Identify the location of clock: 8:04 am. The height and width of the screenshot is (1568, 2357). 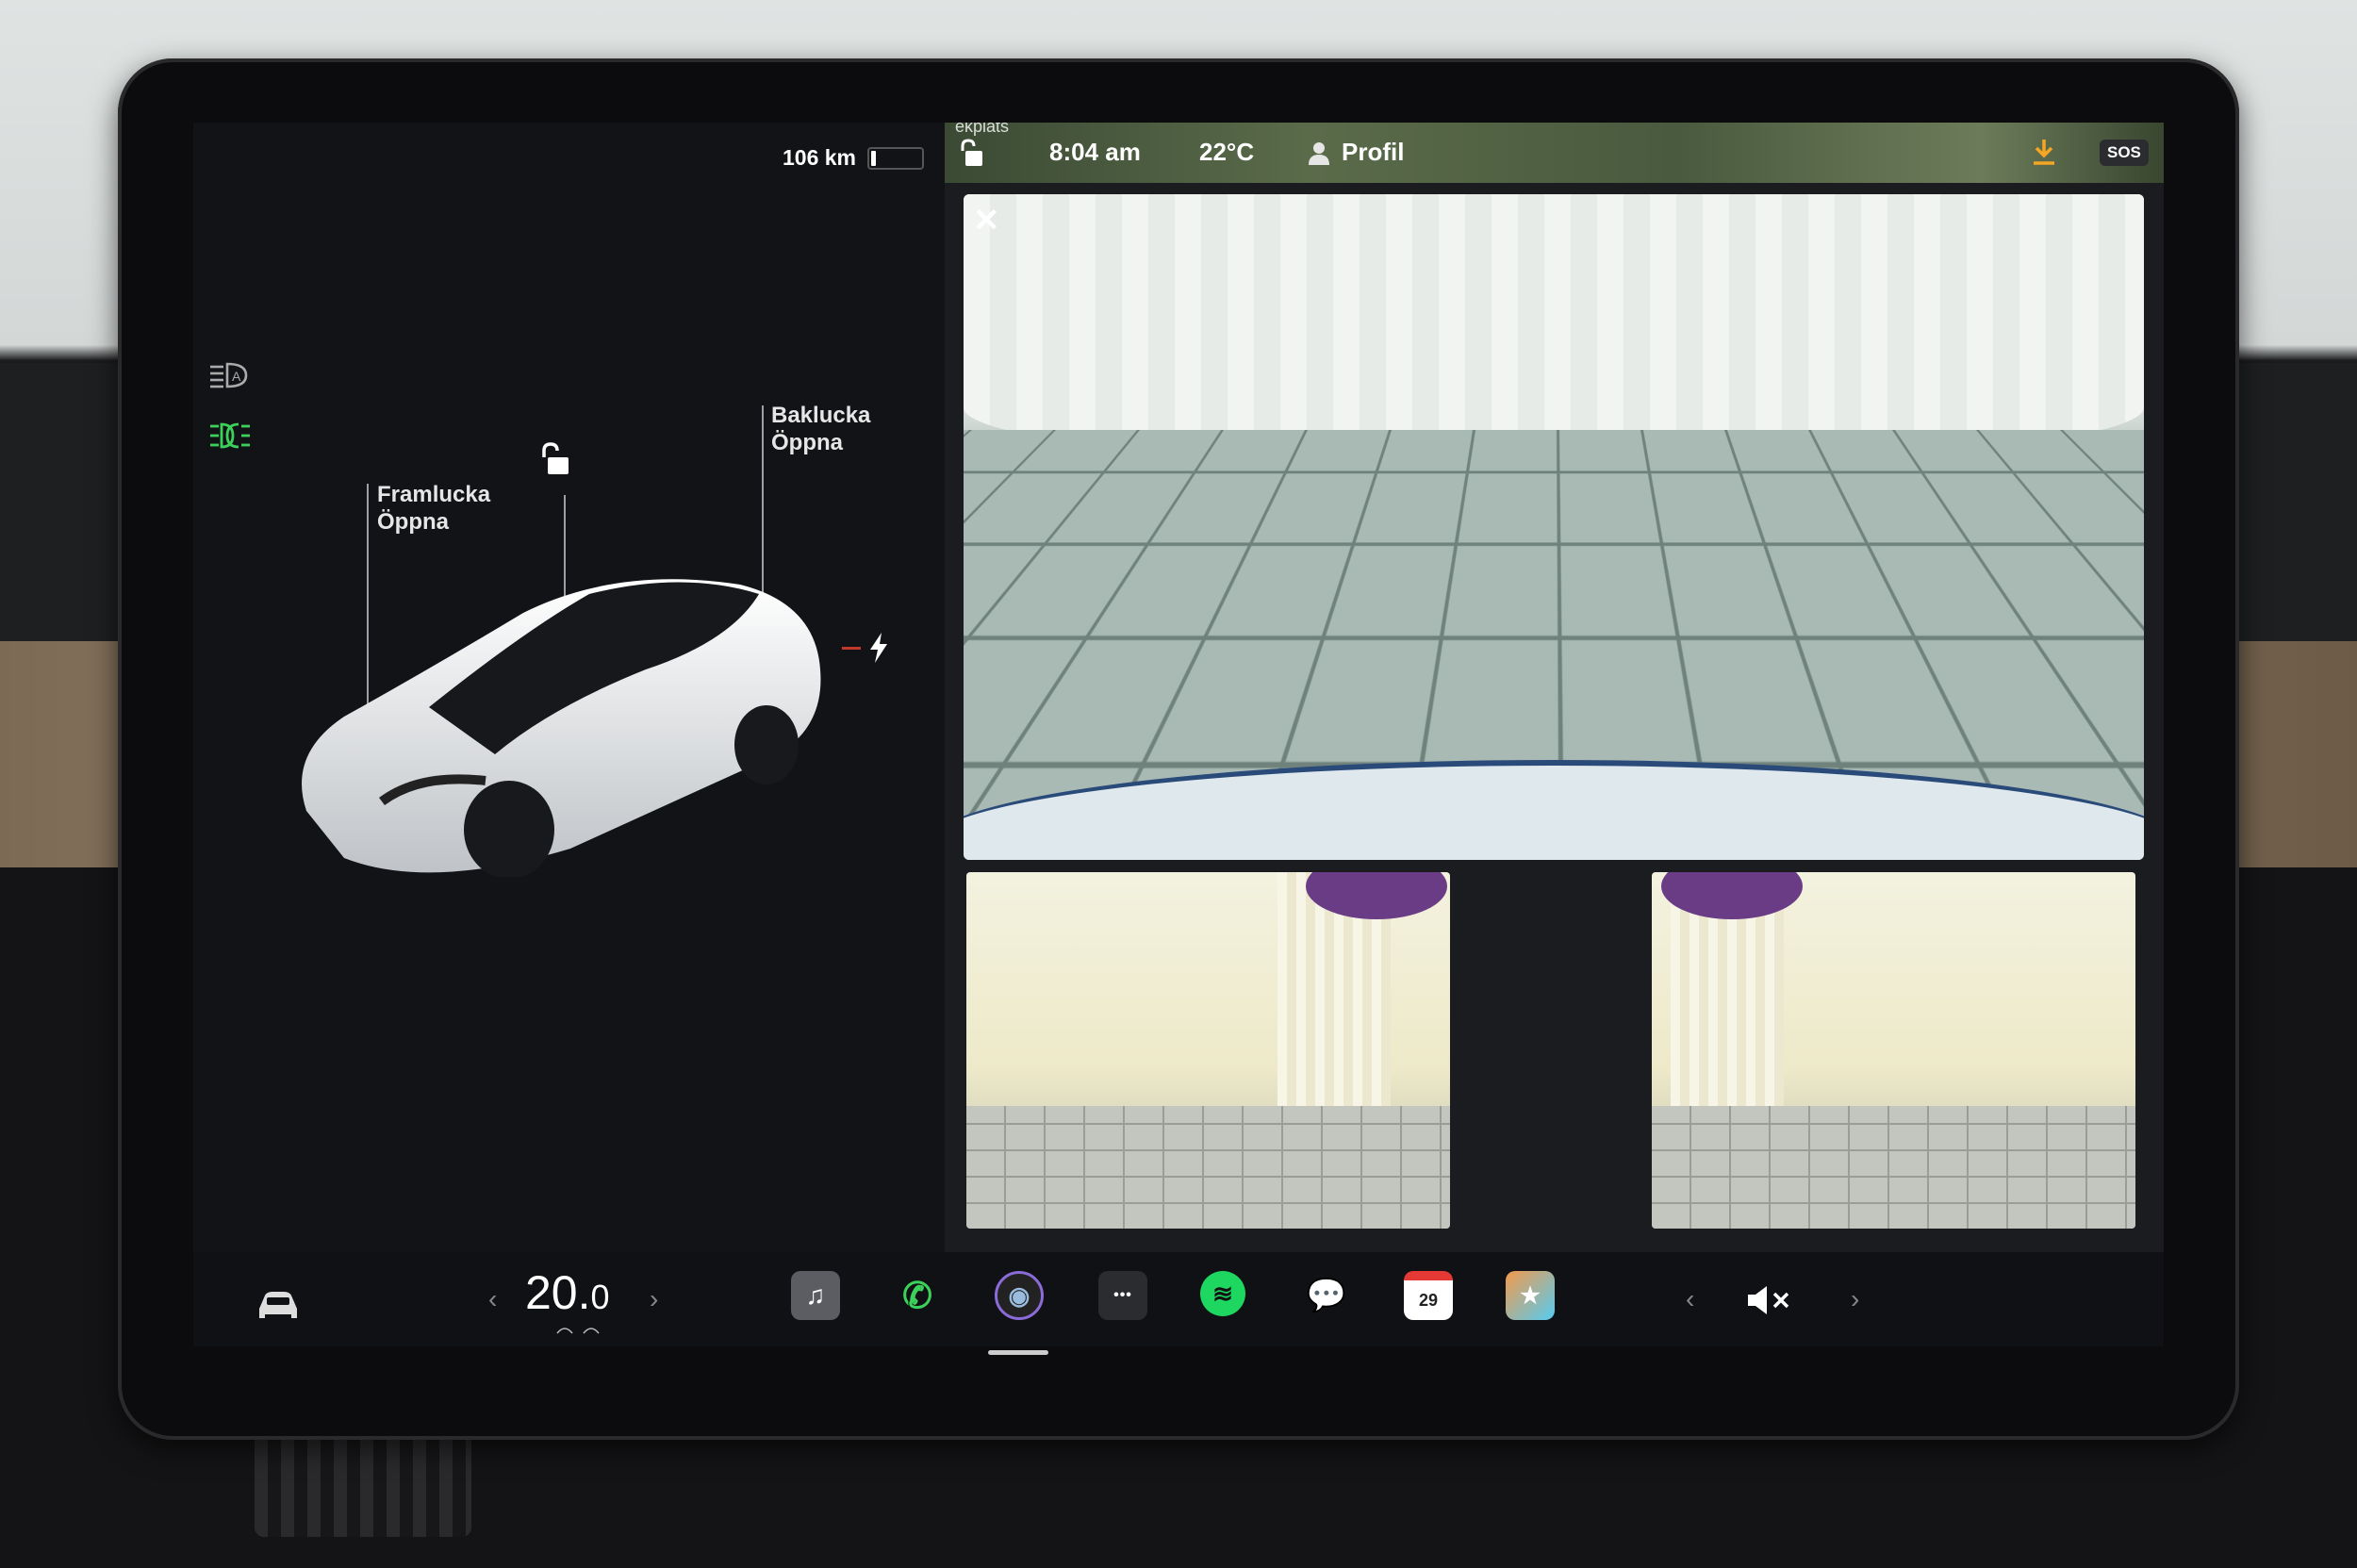
(1095, 152).